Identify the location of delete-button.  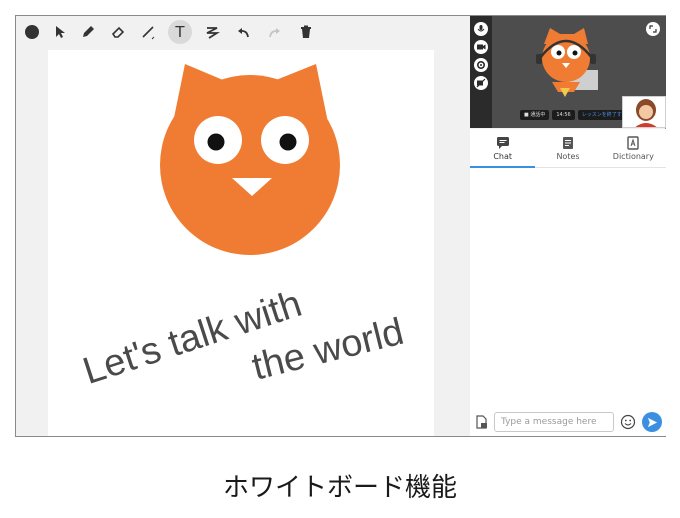
(306, 32).